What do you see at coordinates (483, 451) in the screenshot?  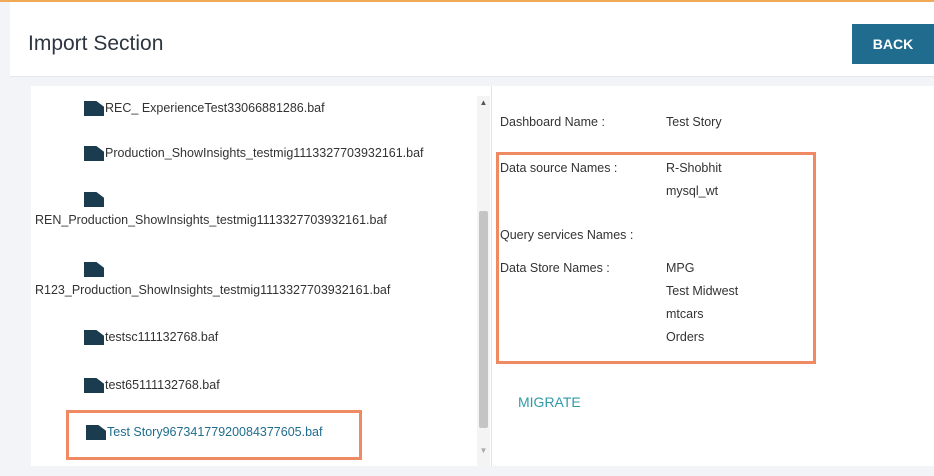 I see `scroll-down-arrow-icon: ▼` at bounding box center [483, 451].